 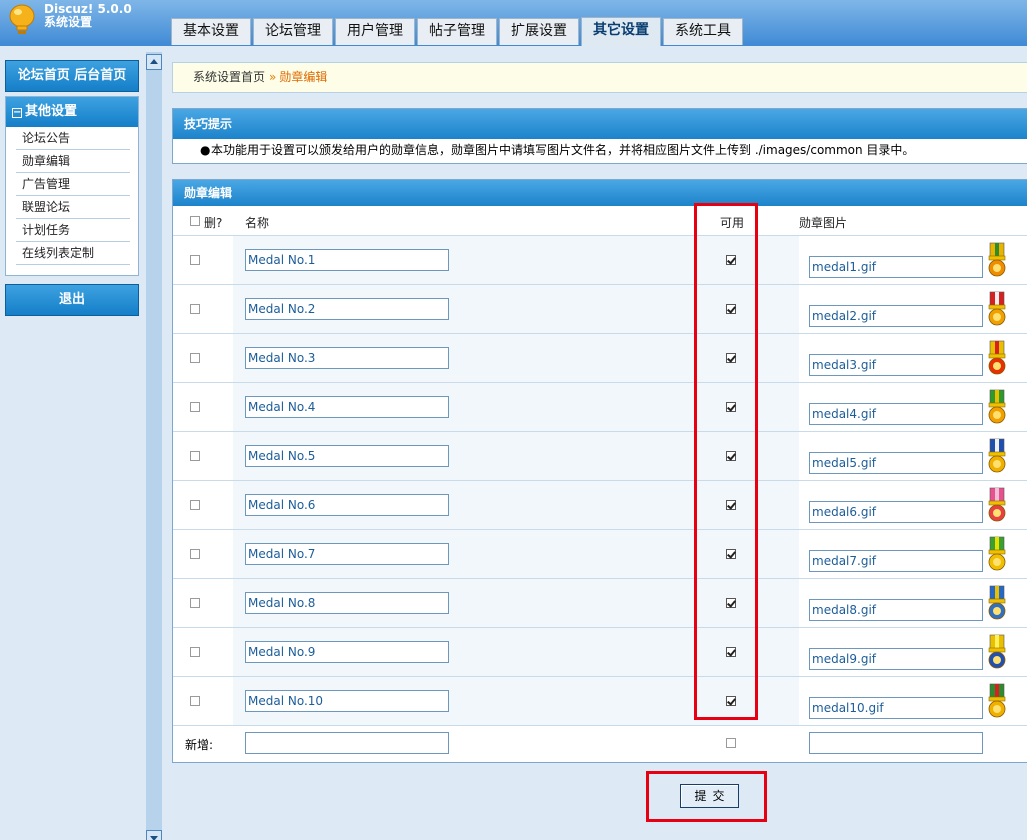 I want to click on sidebar-item-online-list: 在线列表定制, so click(x=73, y=253).